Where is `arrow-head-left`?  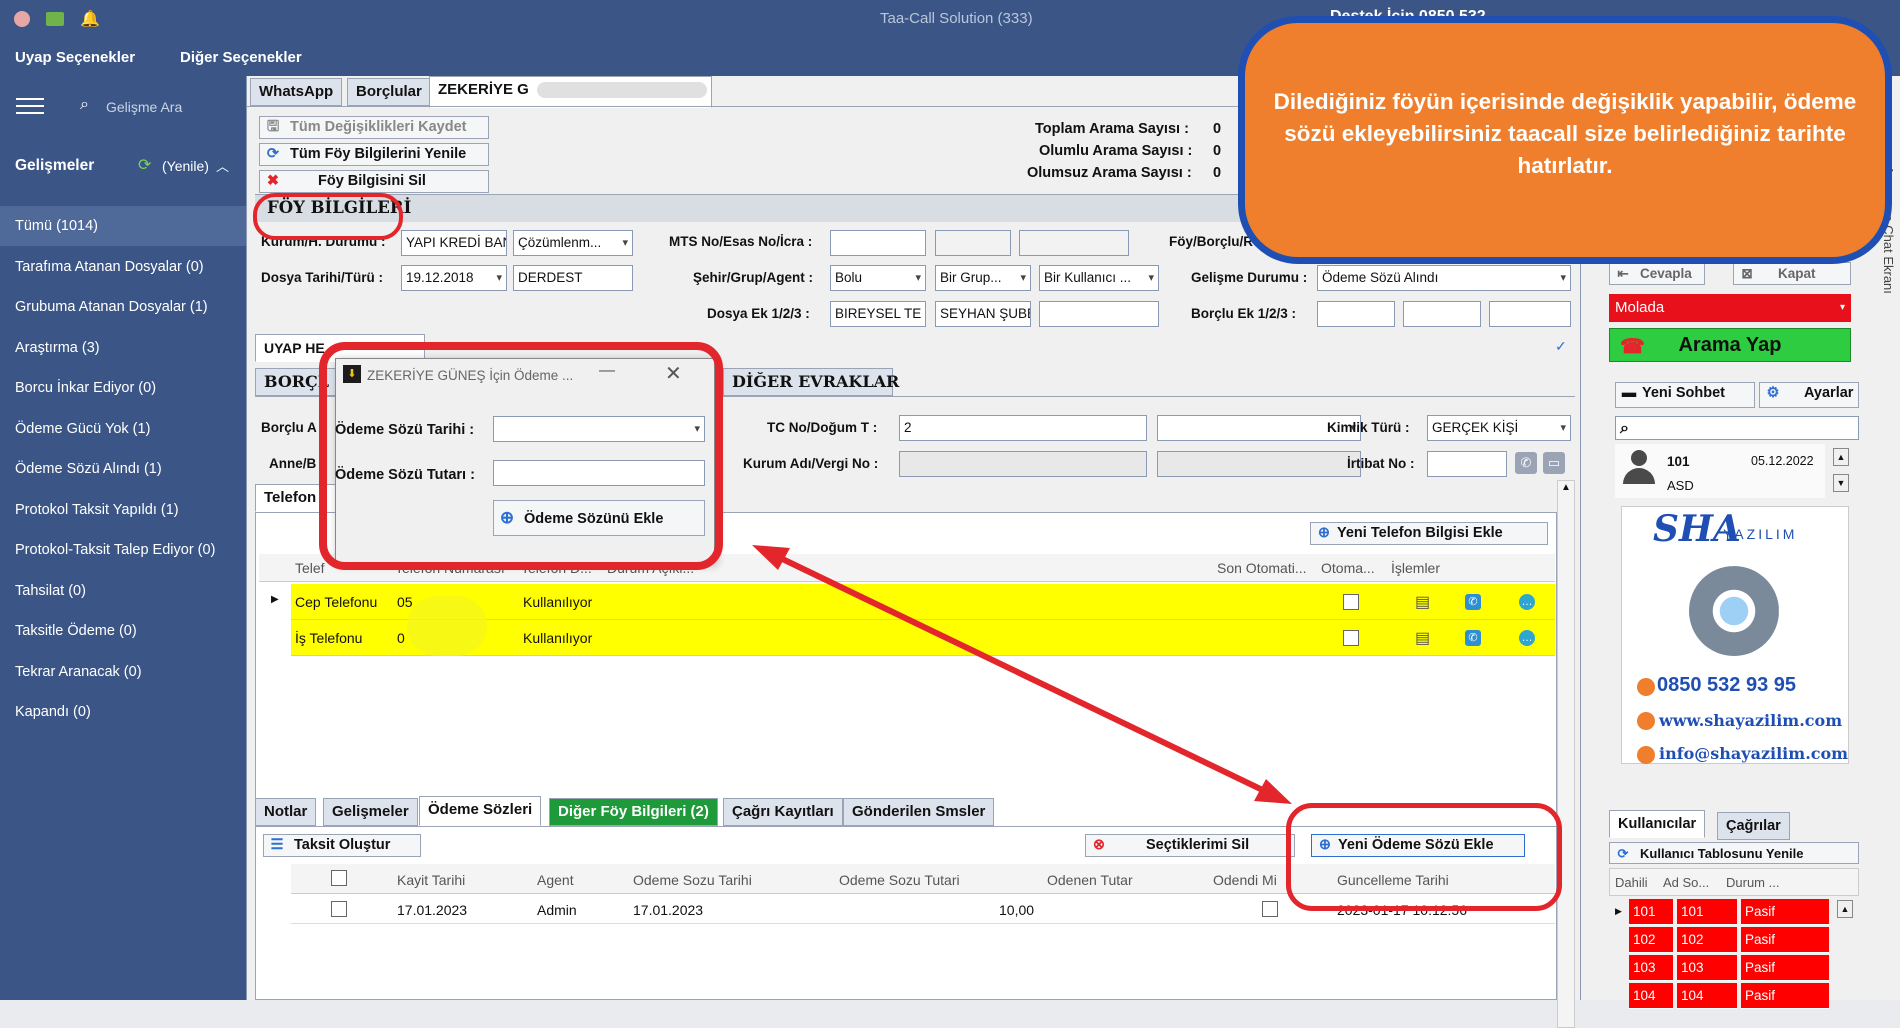
arrow-head-left is located at coordinates (771, 557).